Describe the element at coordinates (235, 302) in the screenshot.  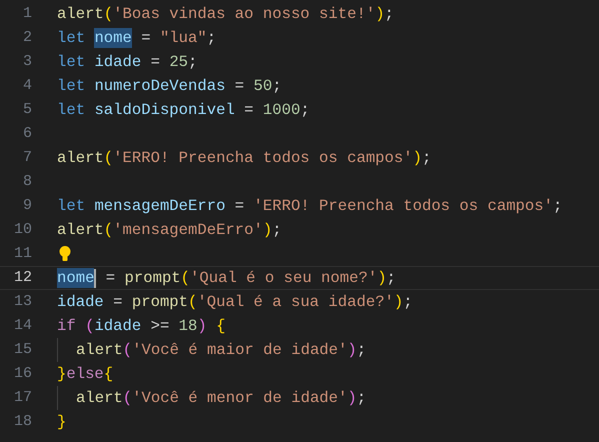
I see `code-line: idade = prompt('Qual é a sua idade?');` at that location.